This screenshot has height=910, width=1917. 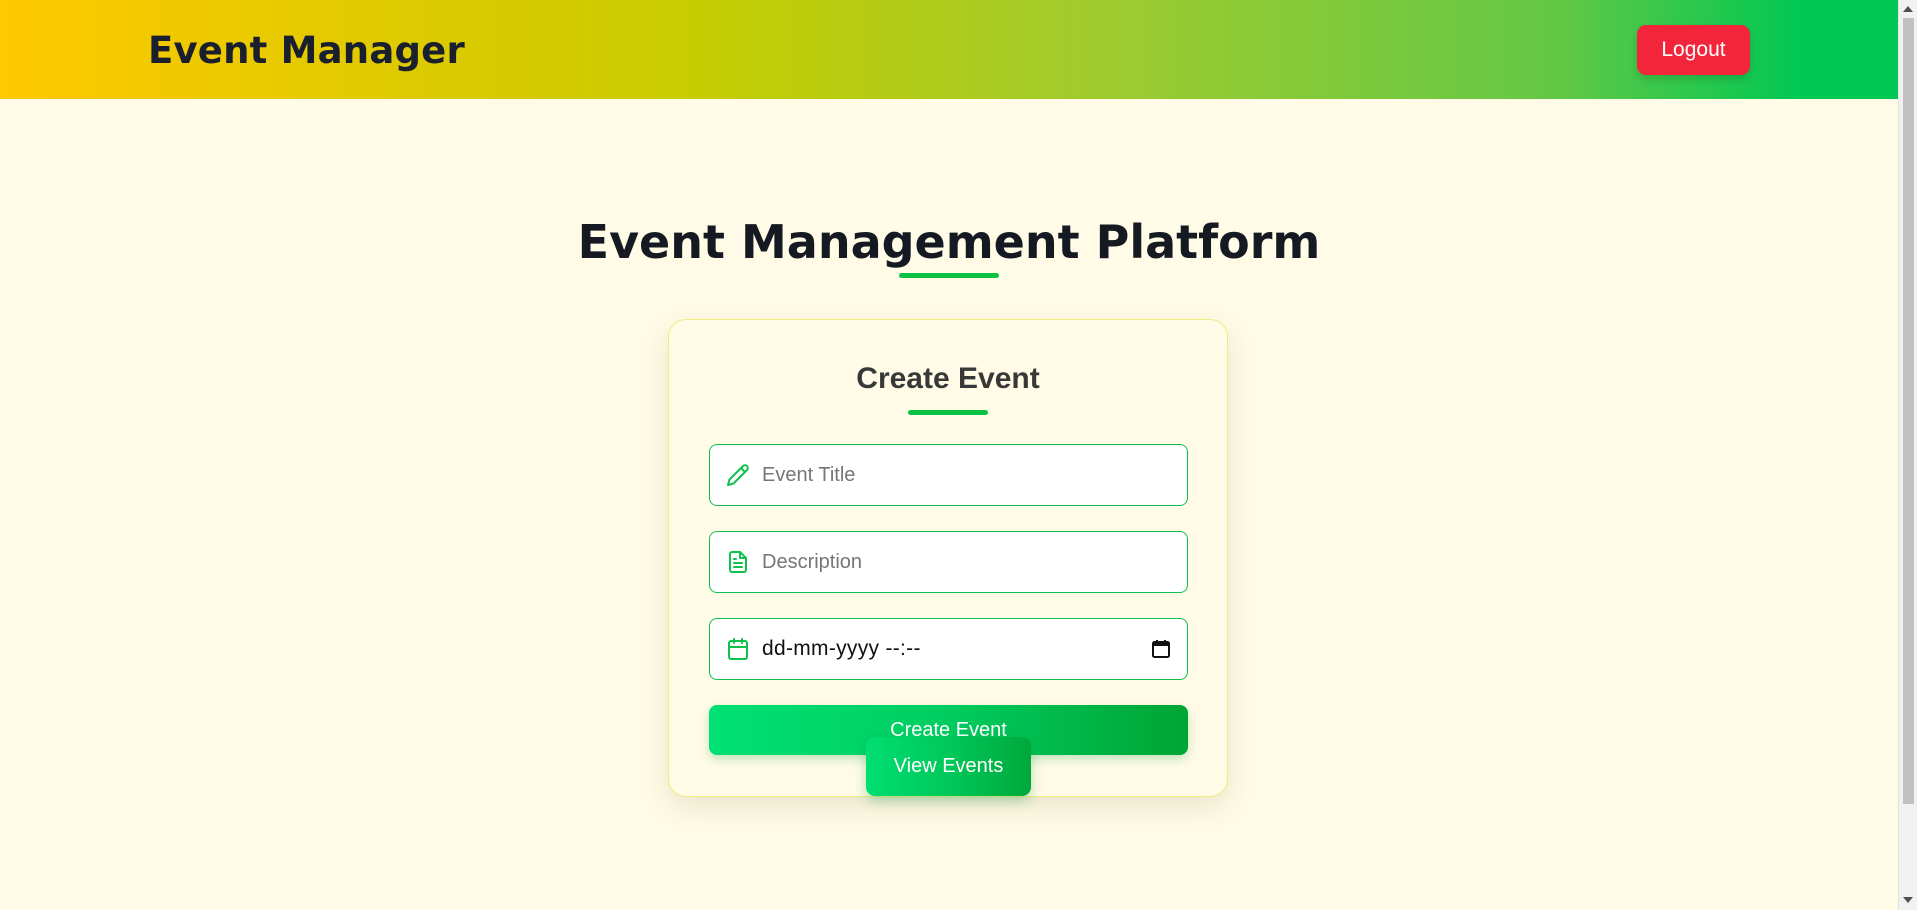 I want to click on datetime-field: dd-mm-yyyy --:--, so click(x=948, y=649).